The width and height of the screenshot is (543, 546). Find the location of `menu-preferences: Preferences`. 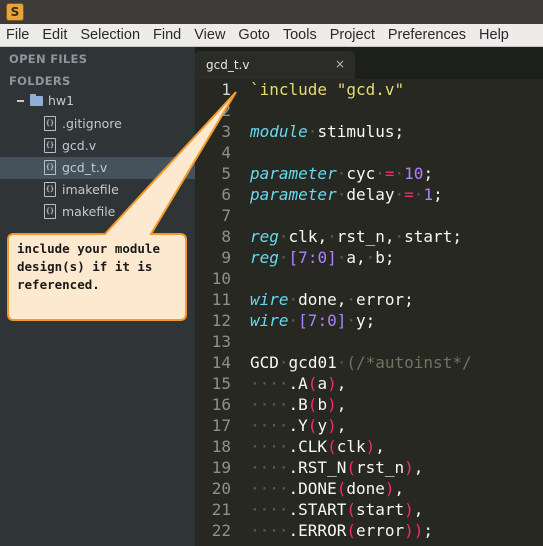

menu-preferences: Preferences is located at coordinates (426, 35).